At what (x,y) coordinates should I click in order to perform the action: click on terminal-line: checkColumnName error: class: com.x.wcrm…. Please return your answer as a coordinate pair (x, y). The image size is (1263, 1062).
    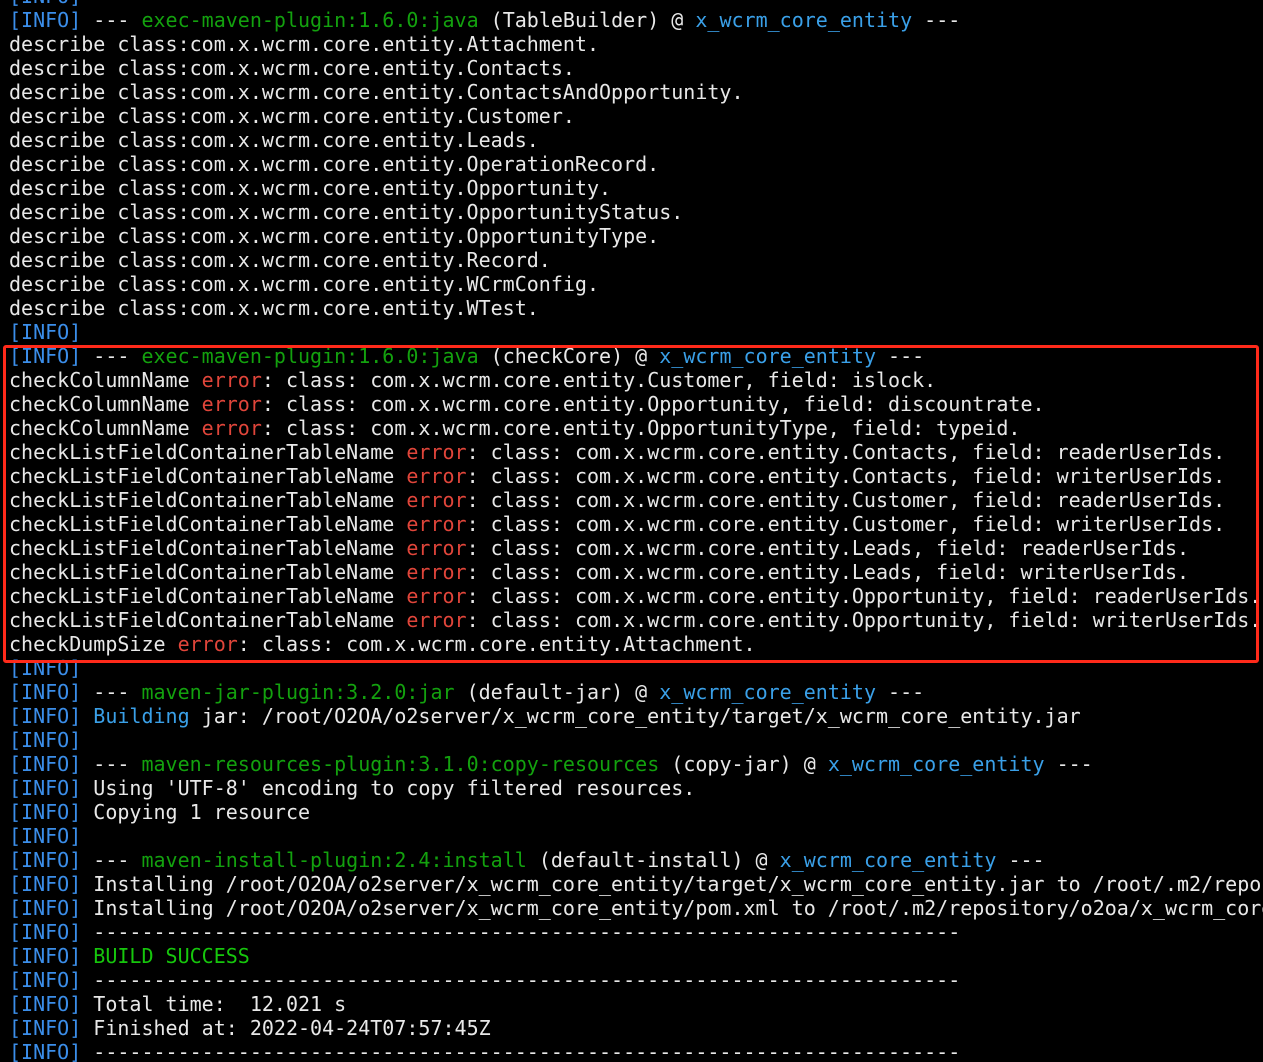
    Looking at the image, I should click on (636, 380).